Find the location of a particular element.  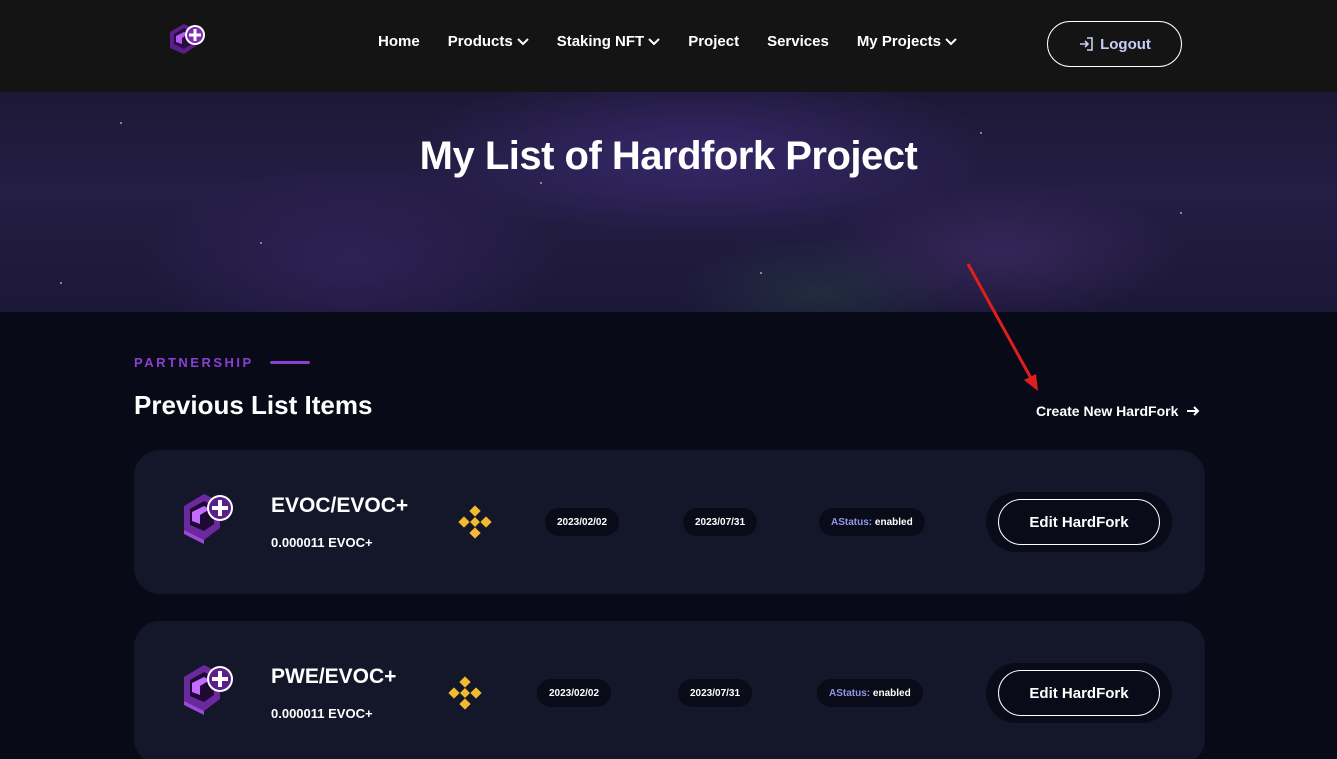

create-hardfork-link: Create New HardFork is located at coordinates (1118, 411).